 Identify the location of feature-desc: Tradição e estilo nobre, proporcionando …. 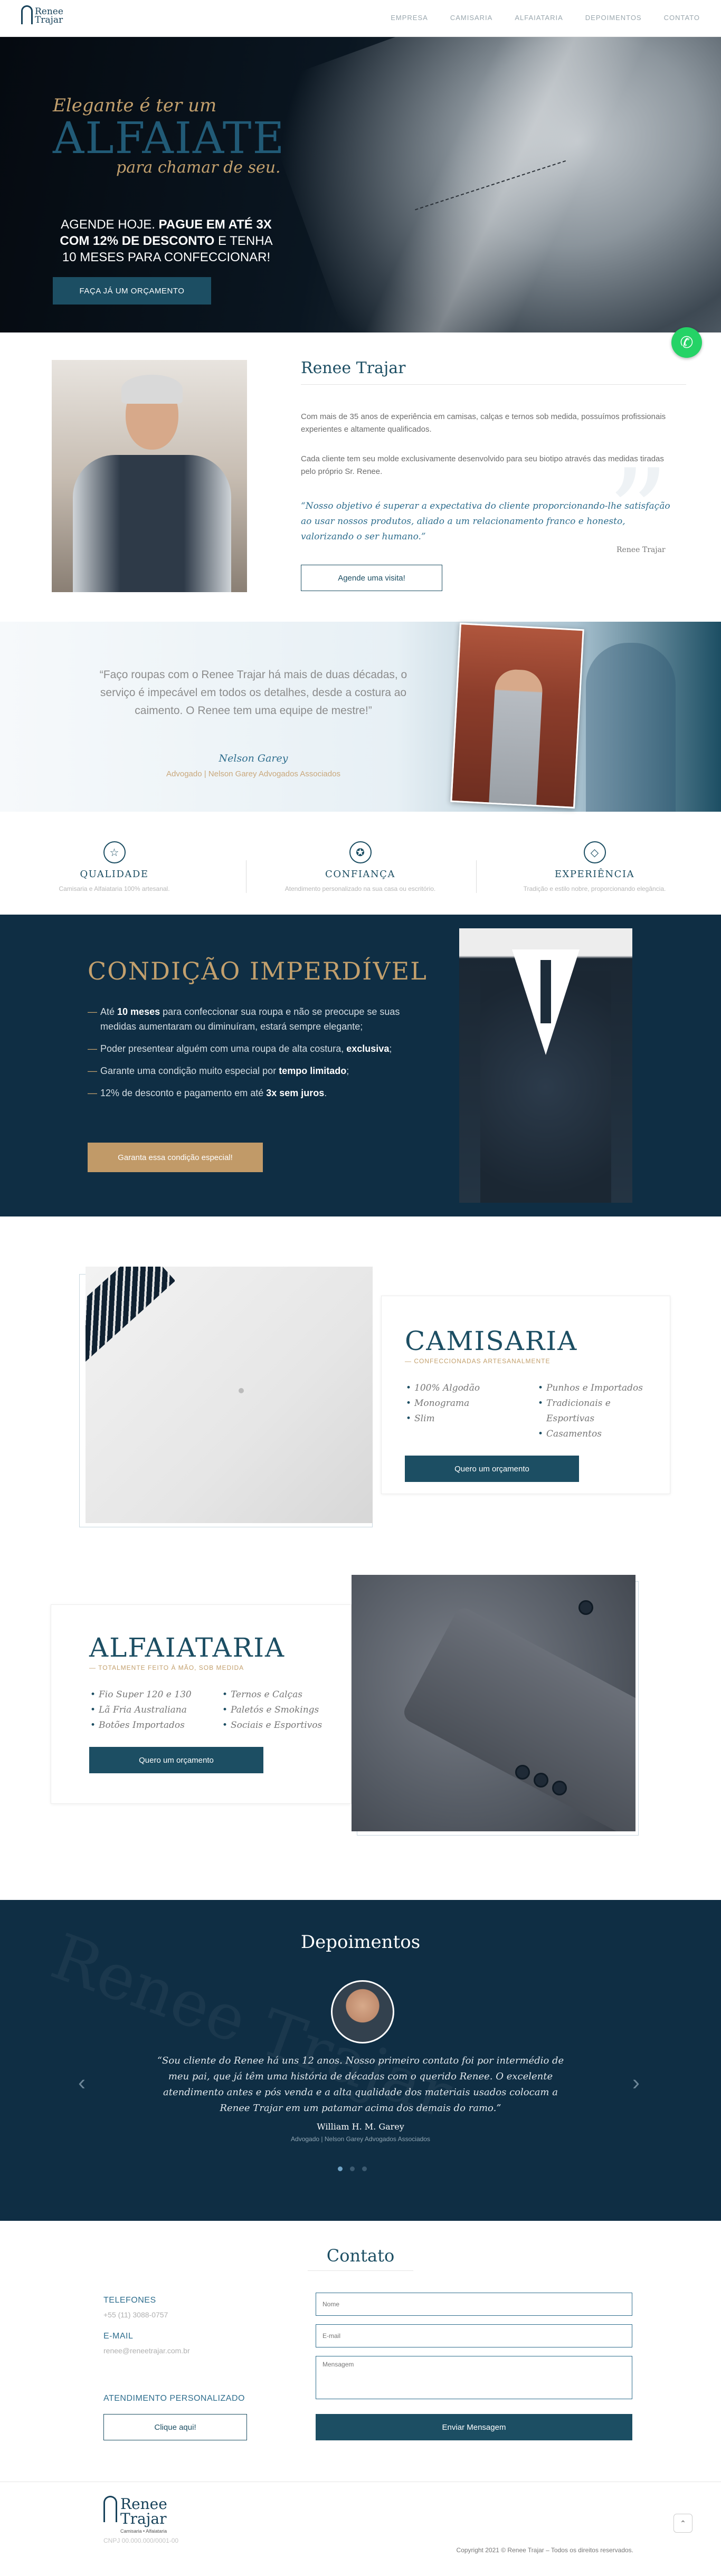
(594, 888).